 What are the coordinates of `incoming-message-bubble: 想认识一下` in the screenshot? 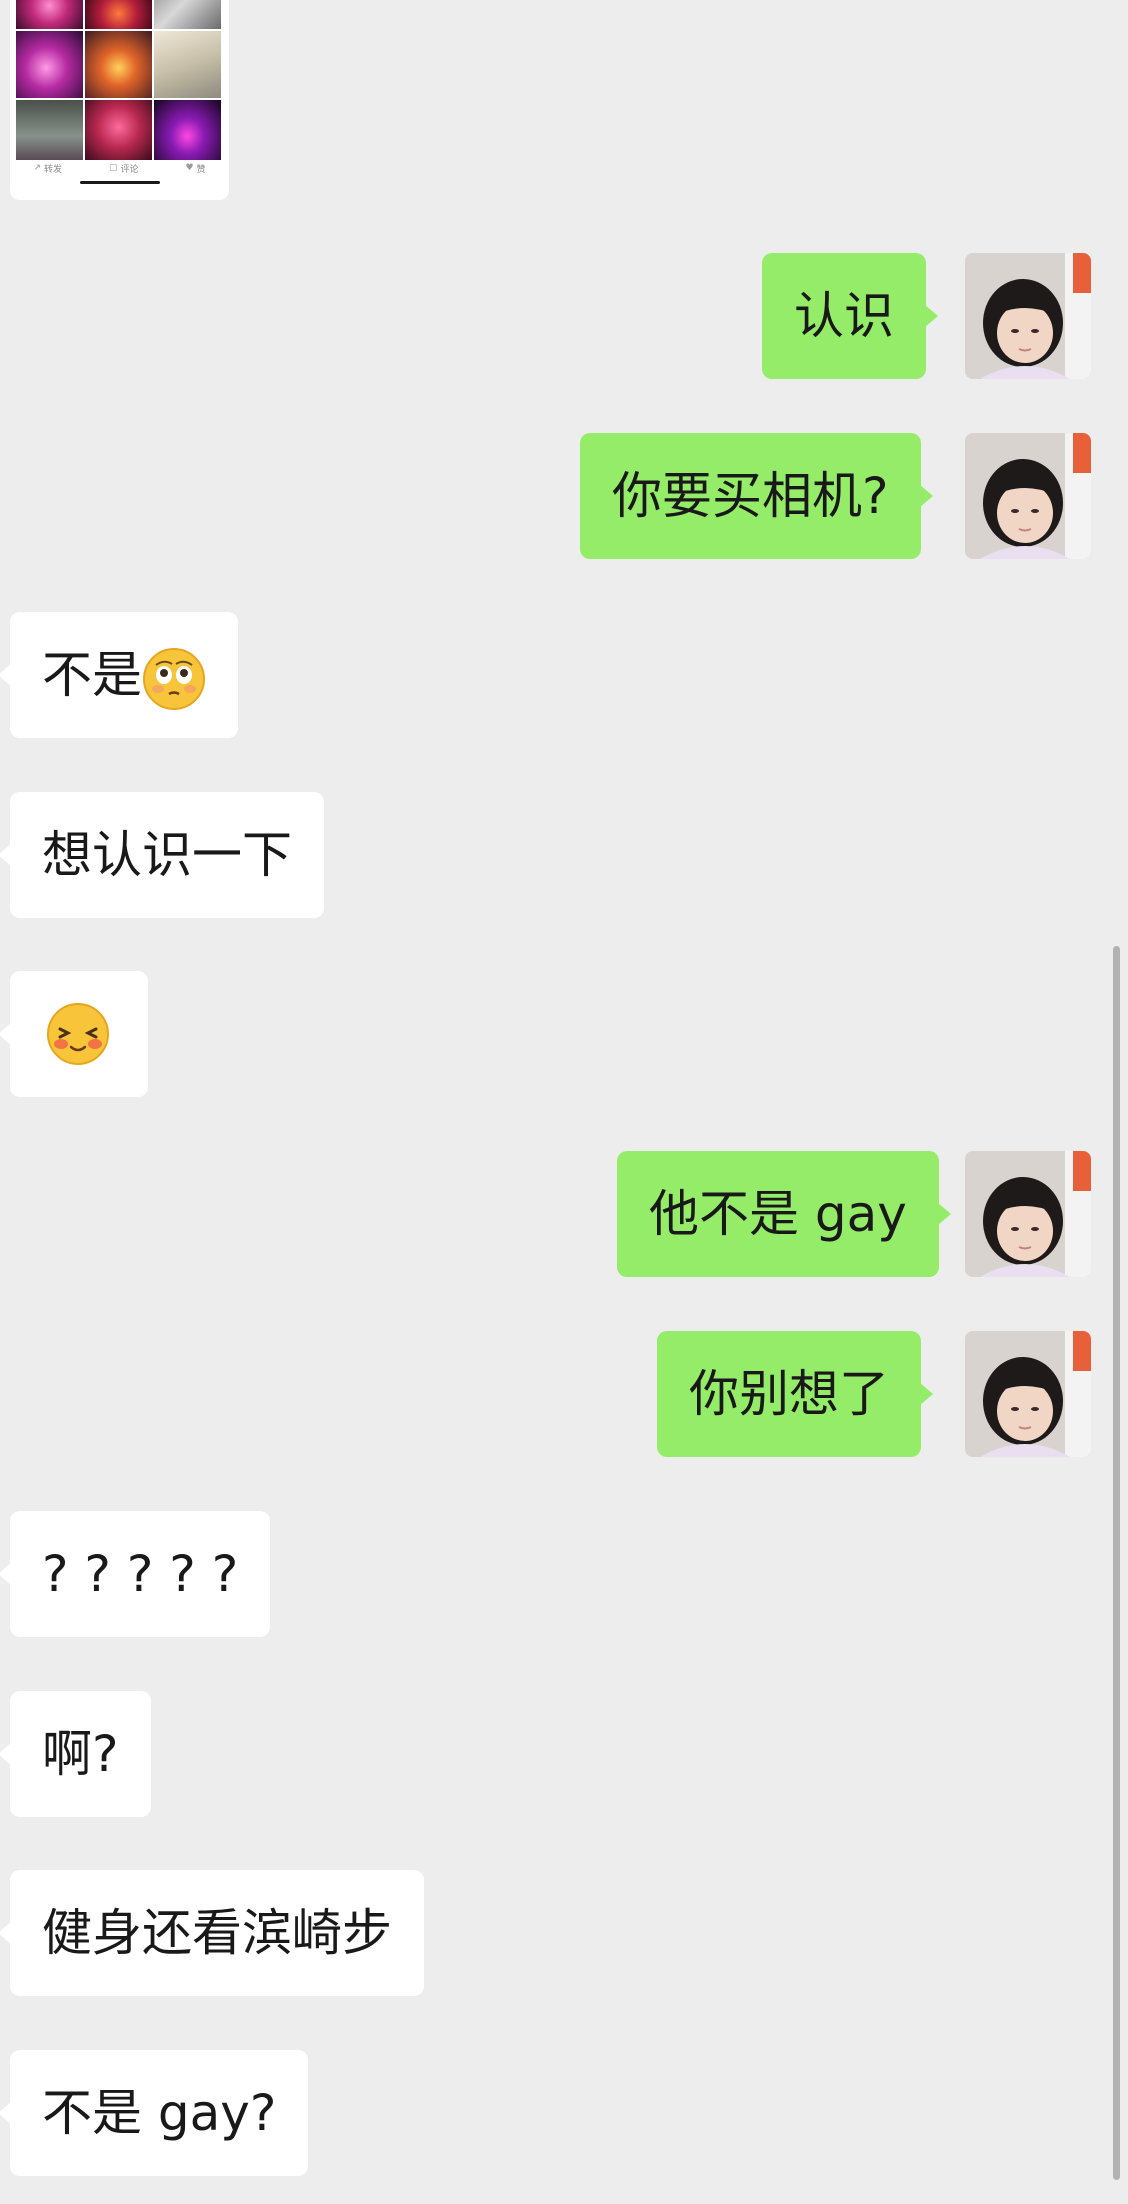 It's located at (162, 855).